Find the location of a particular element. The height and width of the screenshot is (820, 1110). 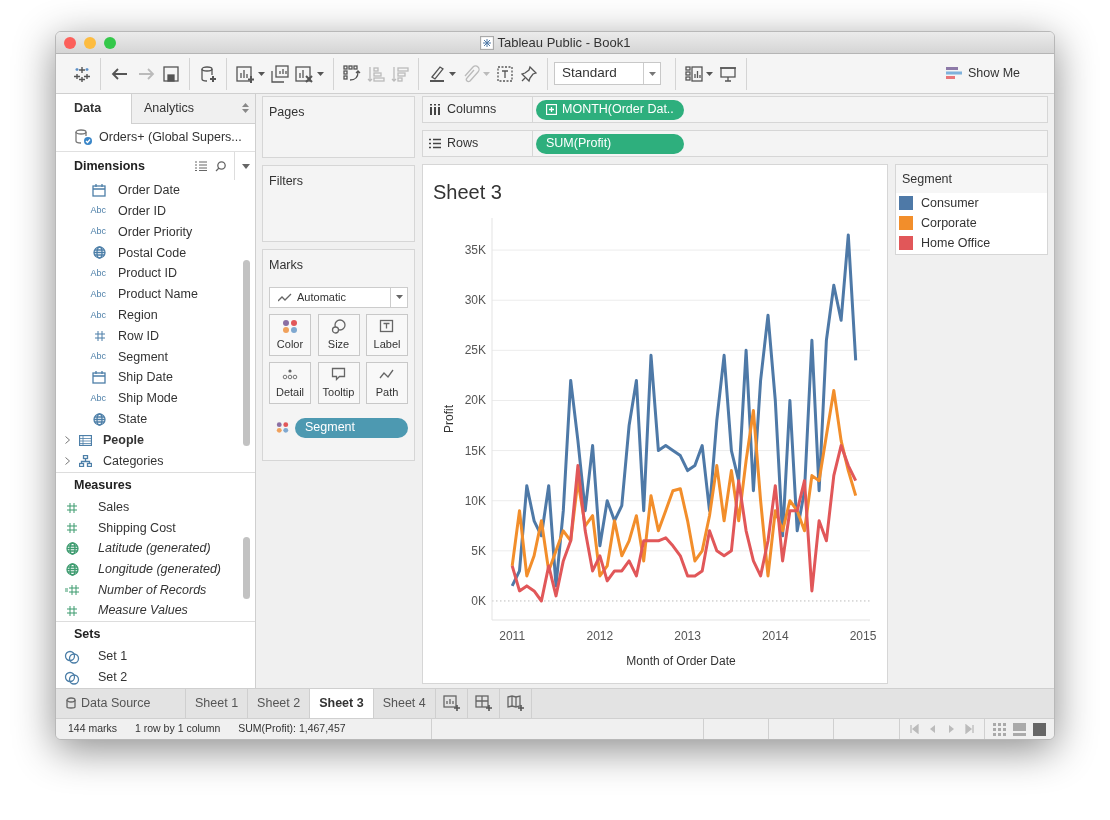

field-name: People is located at coordinates (123, 440).